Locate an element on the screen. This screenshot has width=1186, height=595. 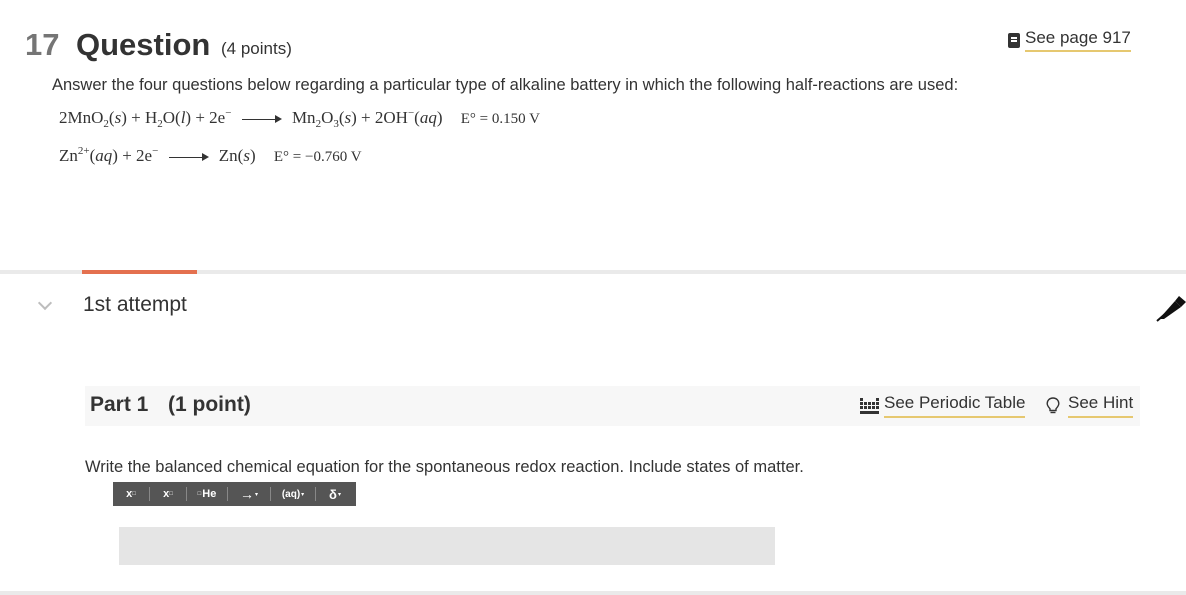
question-title: Question is located at coordinates (143, 44).